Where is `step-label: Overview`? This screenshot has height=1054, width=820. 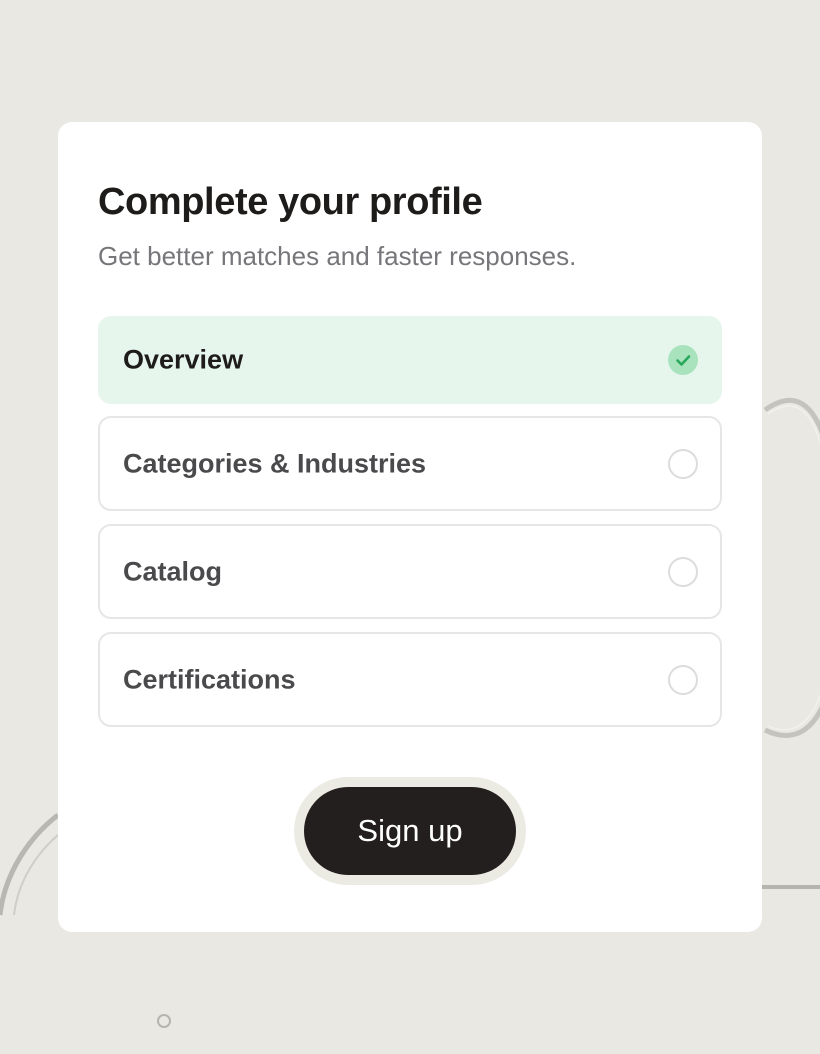
step-label: Overview is located at coordinates (183, 359).